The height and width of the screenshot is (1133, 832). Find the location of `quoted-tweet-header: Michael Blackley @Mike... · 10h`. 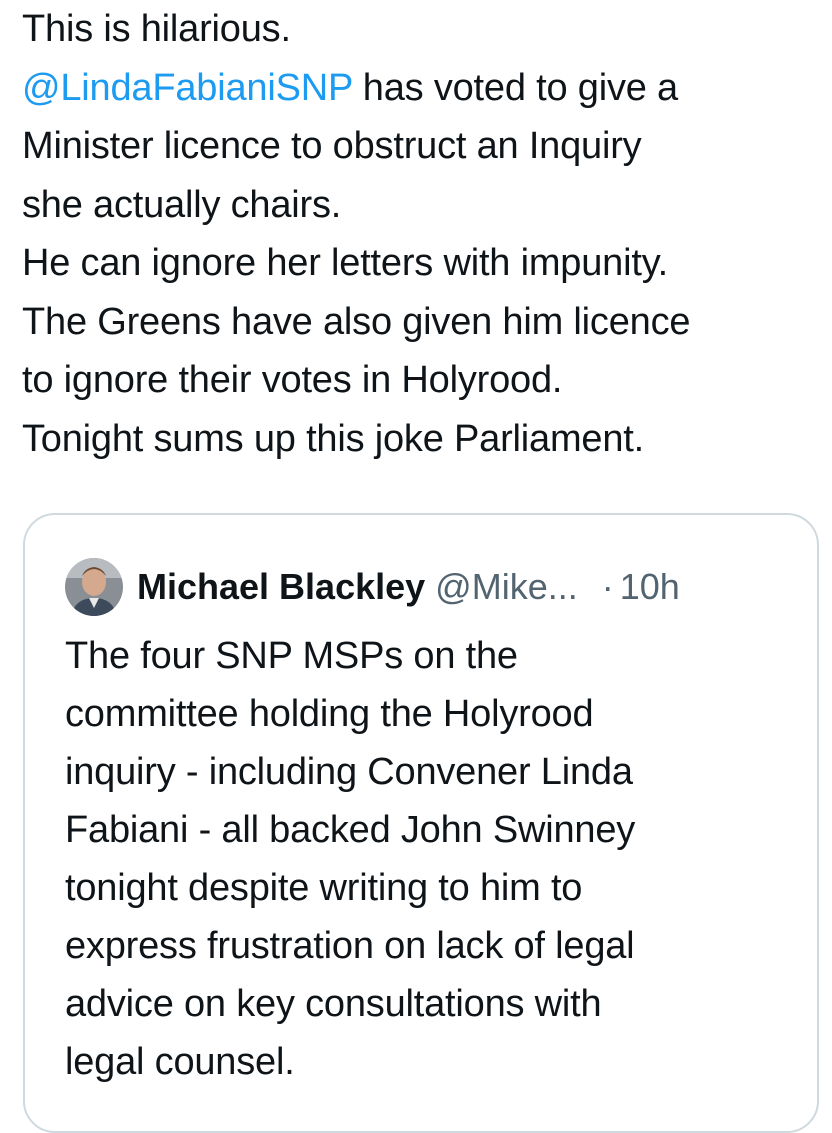

quoted-tweet-header: Michael Blackley @Mike... · 10h is located at coordinates (372, 587).